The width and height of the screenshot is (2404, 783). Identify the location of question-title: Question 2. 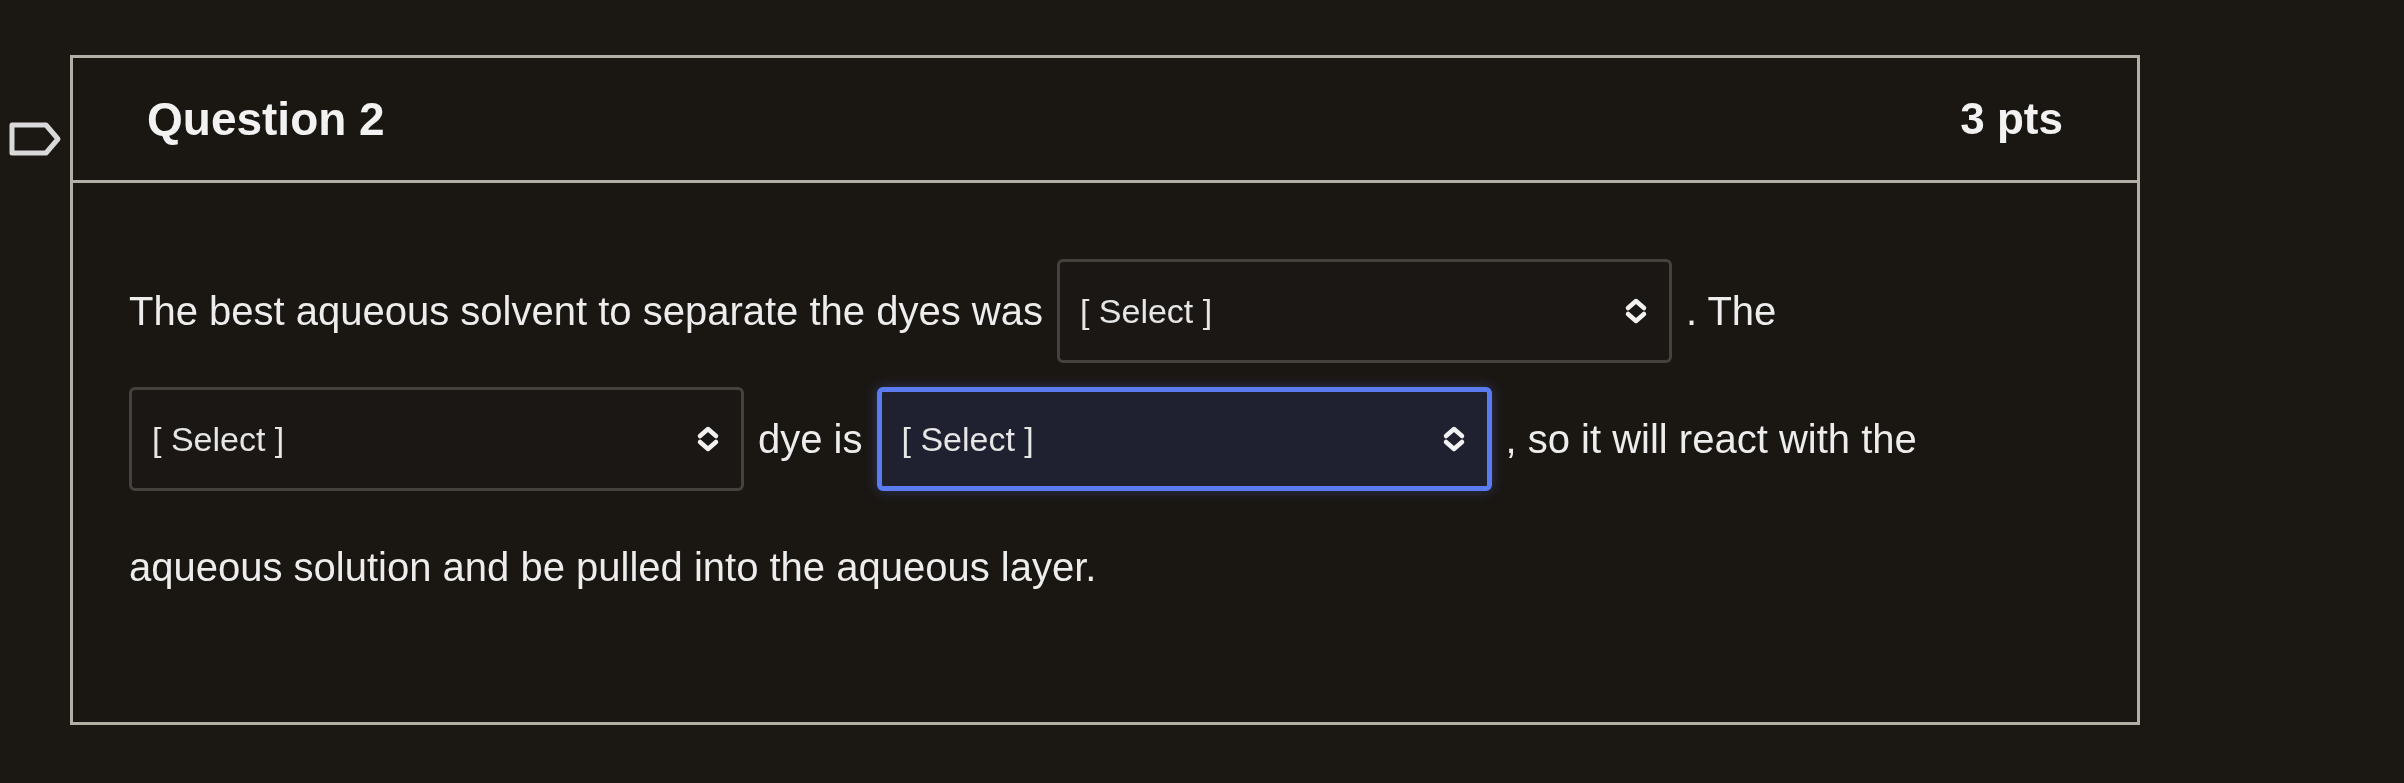
(266, 119).